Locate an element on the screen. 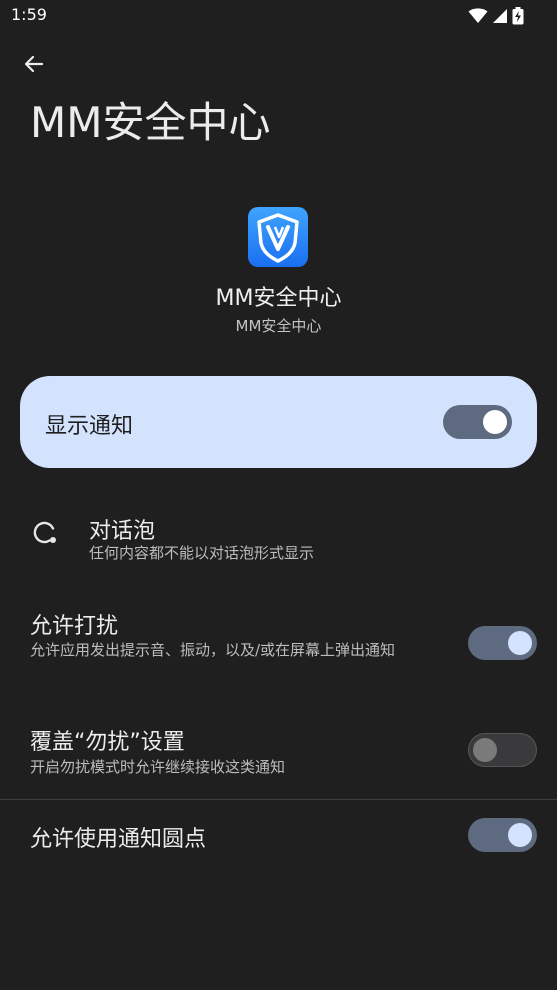 The height and width of the screenshot is (990, 557). override-dnd-row: 覆盖“勿扰”设置 开启勿扰模式时允许继续接收这类通知 is located at coordinates (278, 753).